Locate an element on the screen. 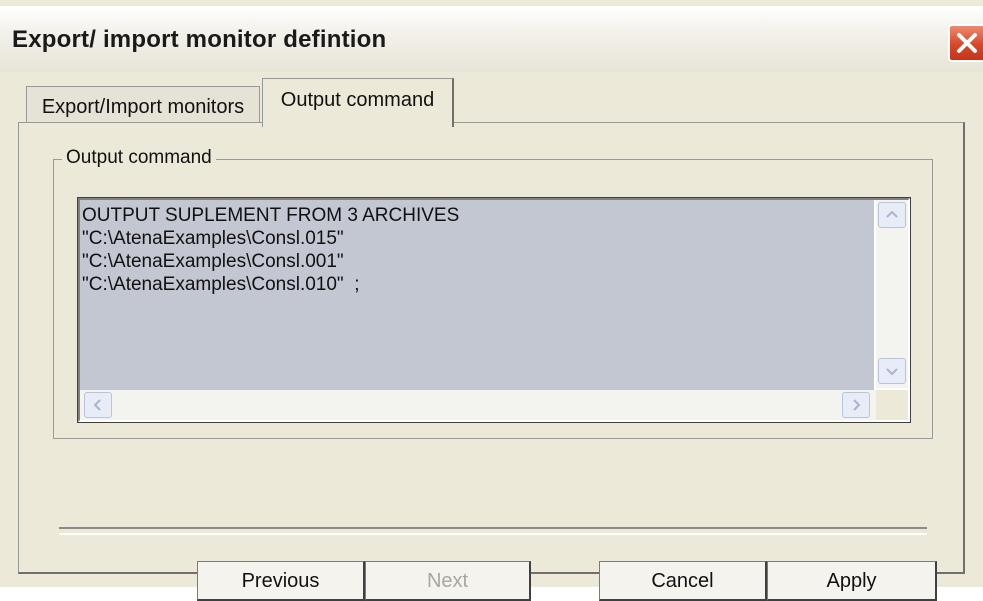 This screenshot has width=983, height=601. scroll-left-button is located at coordinates (98, 405).